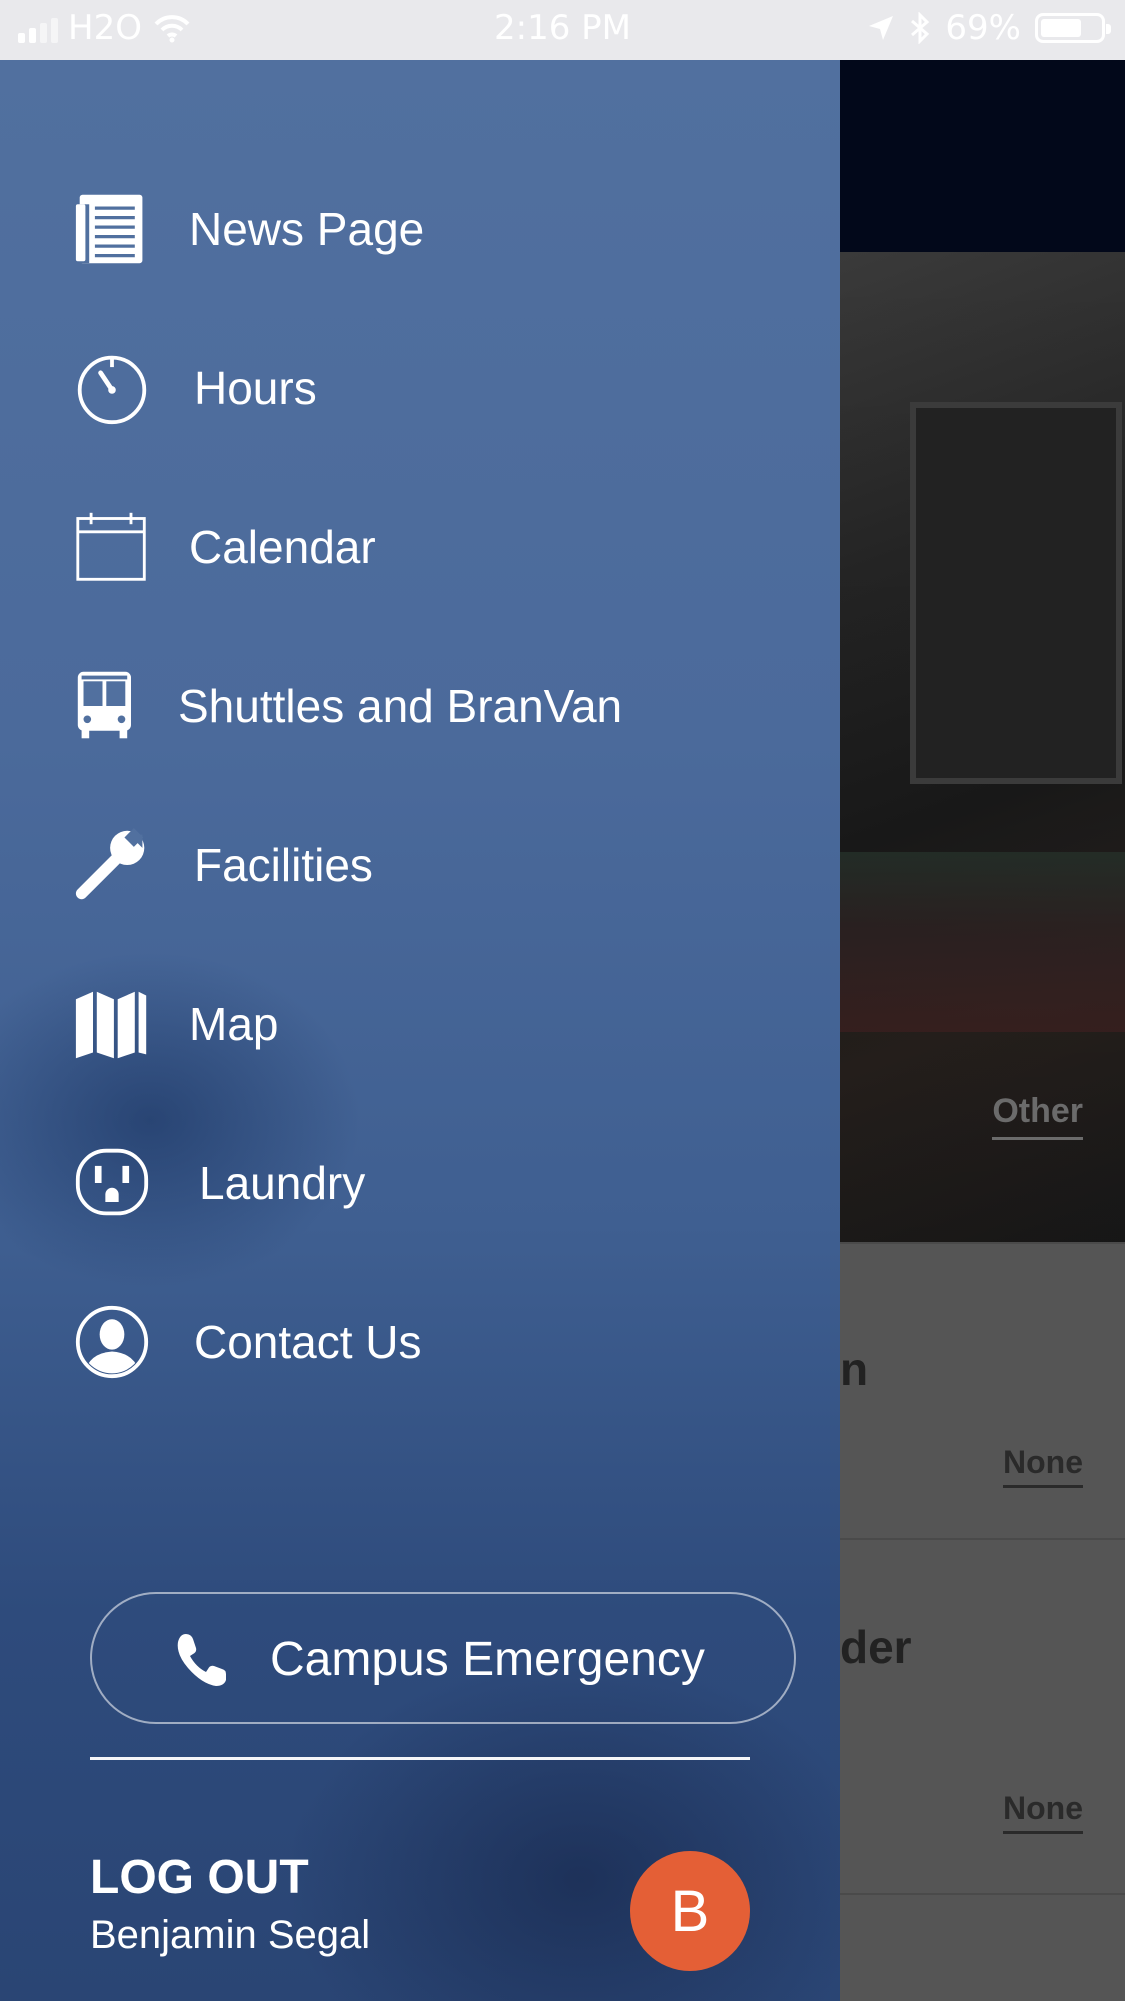 Image resolution: width=1125 pixels, height=2001 pixels. I want to click on menu-item-shuttles: Shuttles and BranVan, so click(420, 706).